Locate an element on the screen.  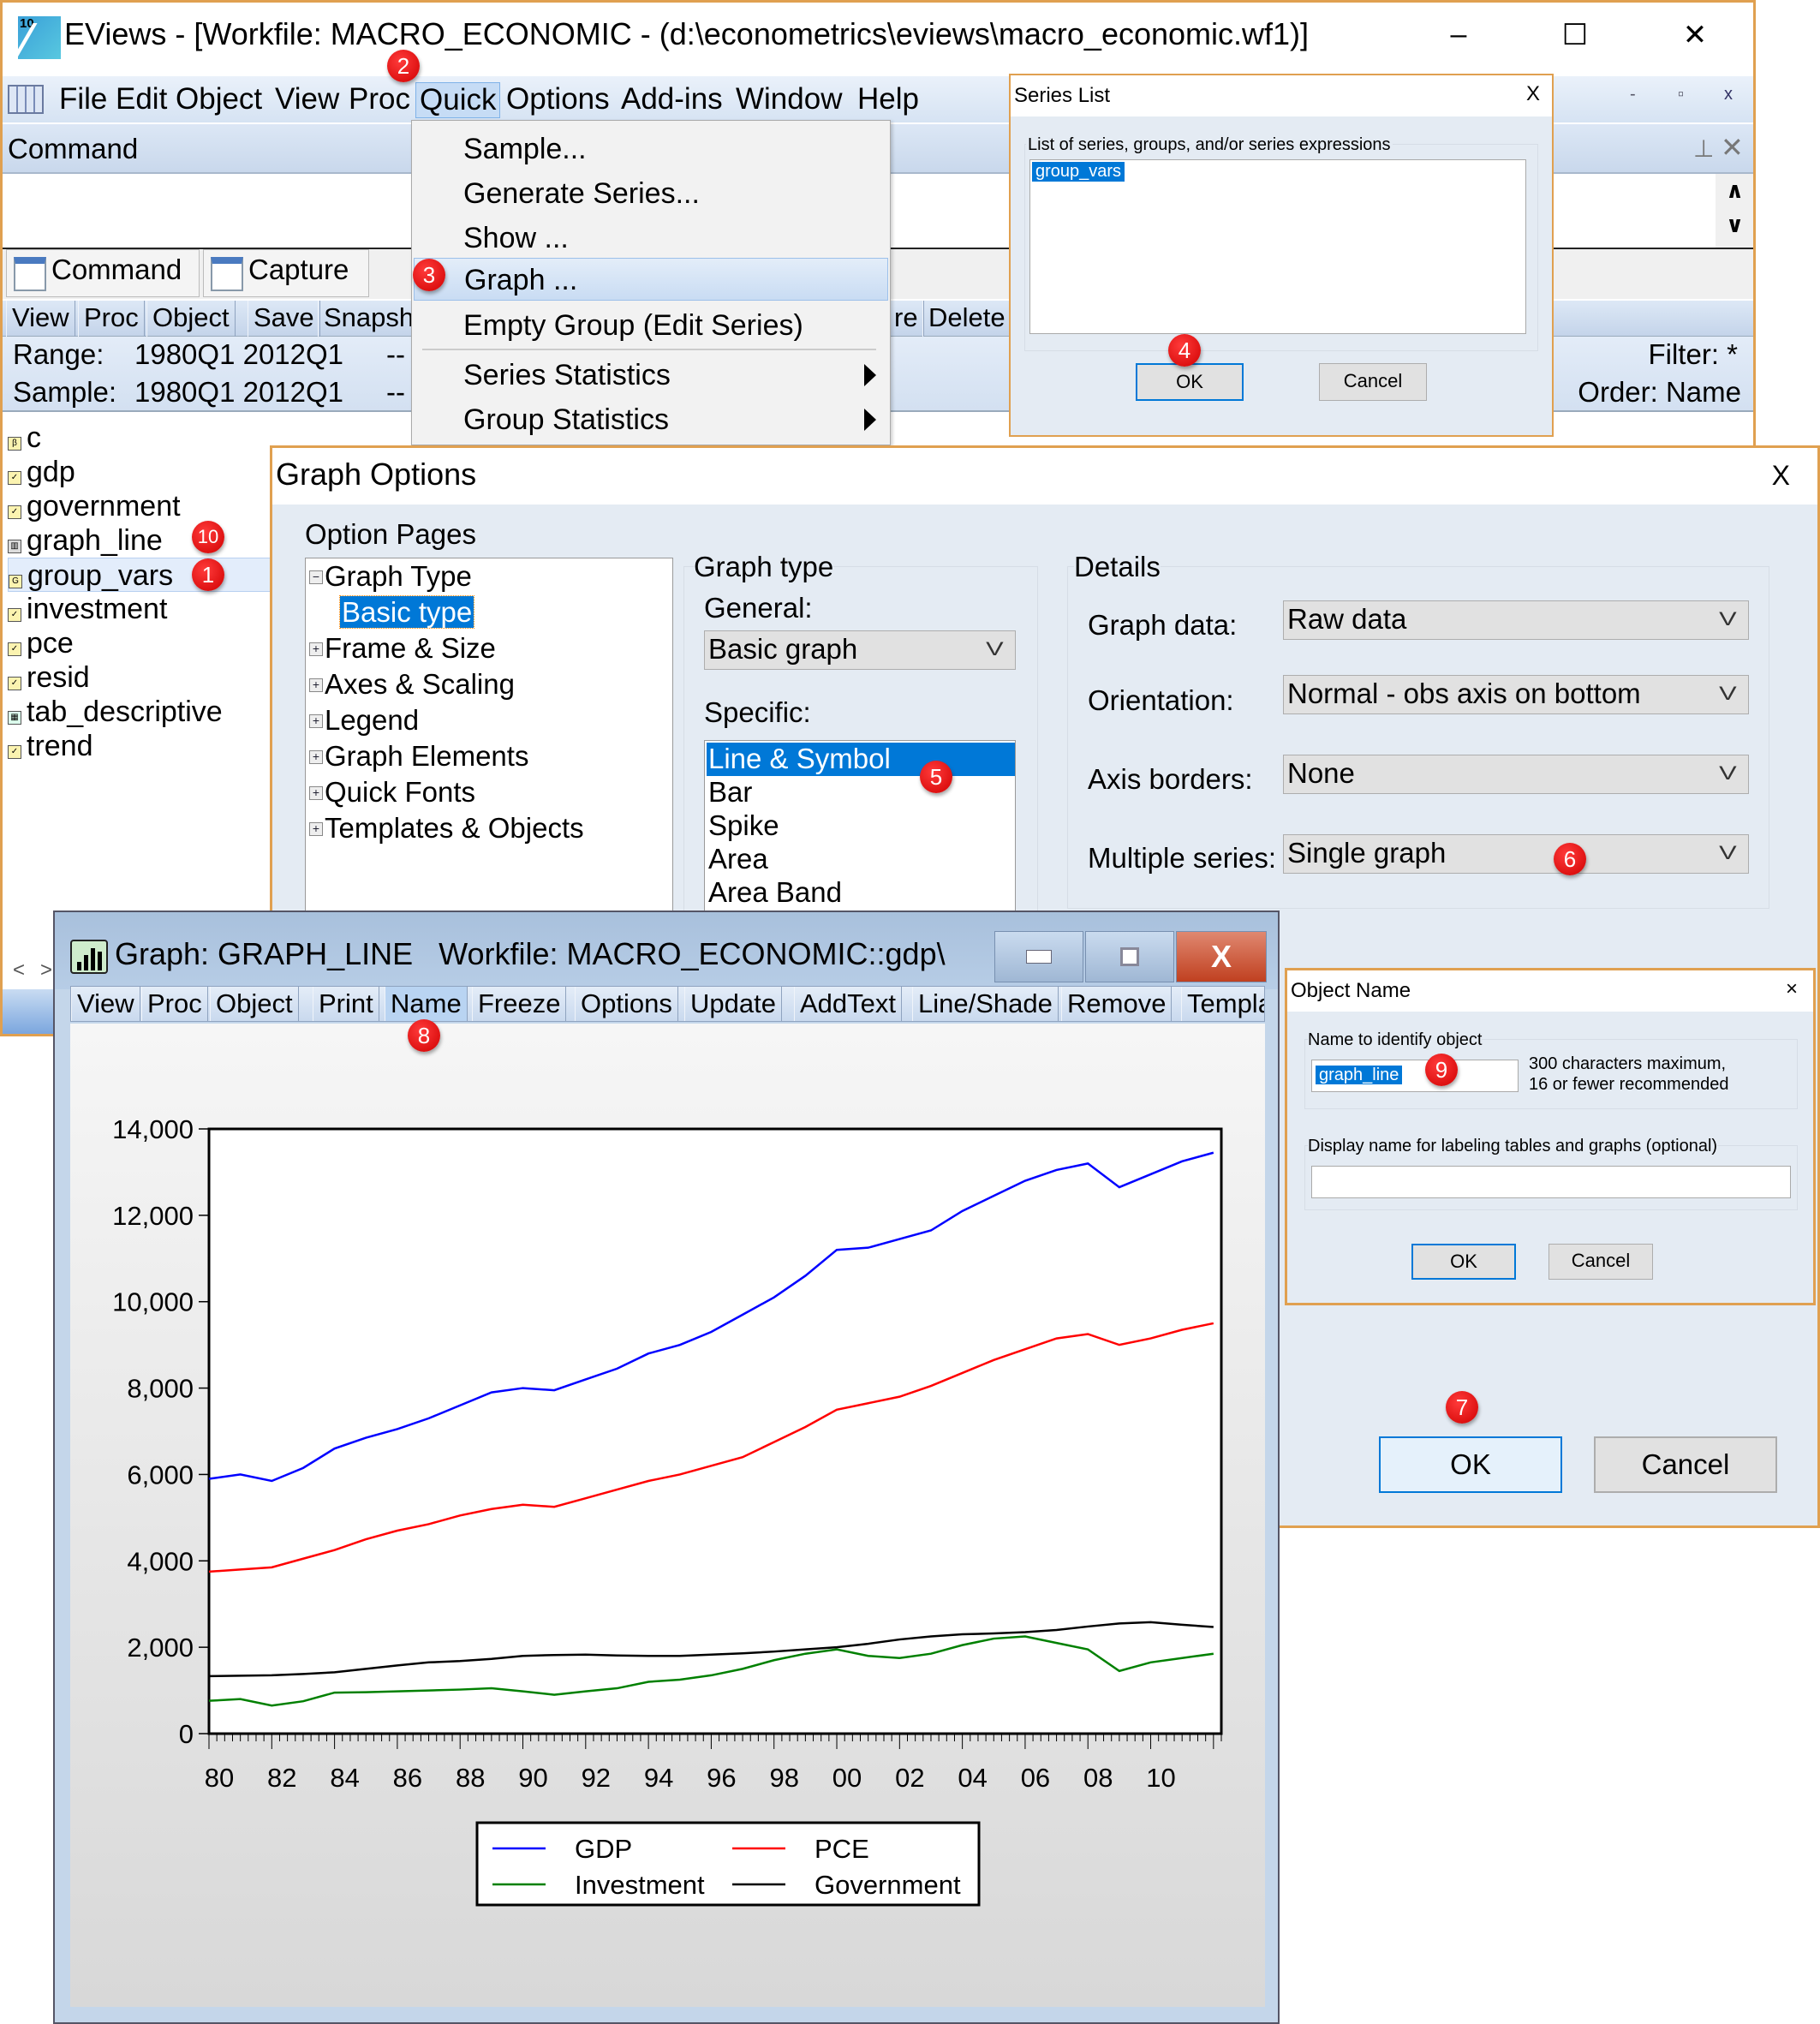
menu-item-empty-group: Empty Group (Edit Series) is located at coordinates (651, 325).